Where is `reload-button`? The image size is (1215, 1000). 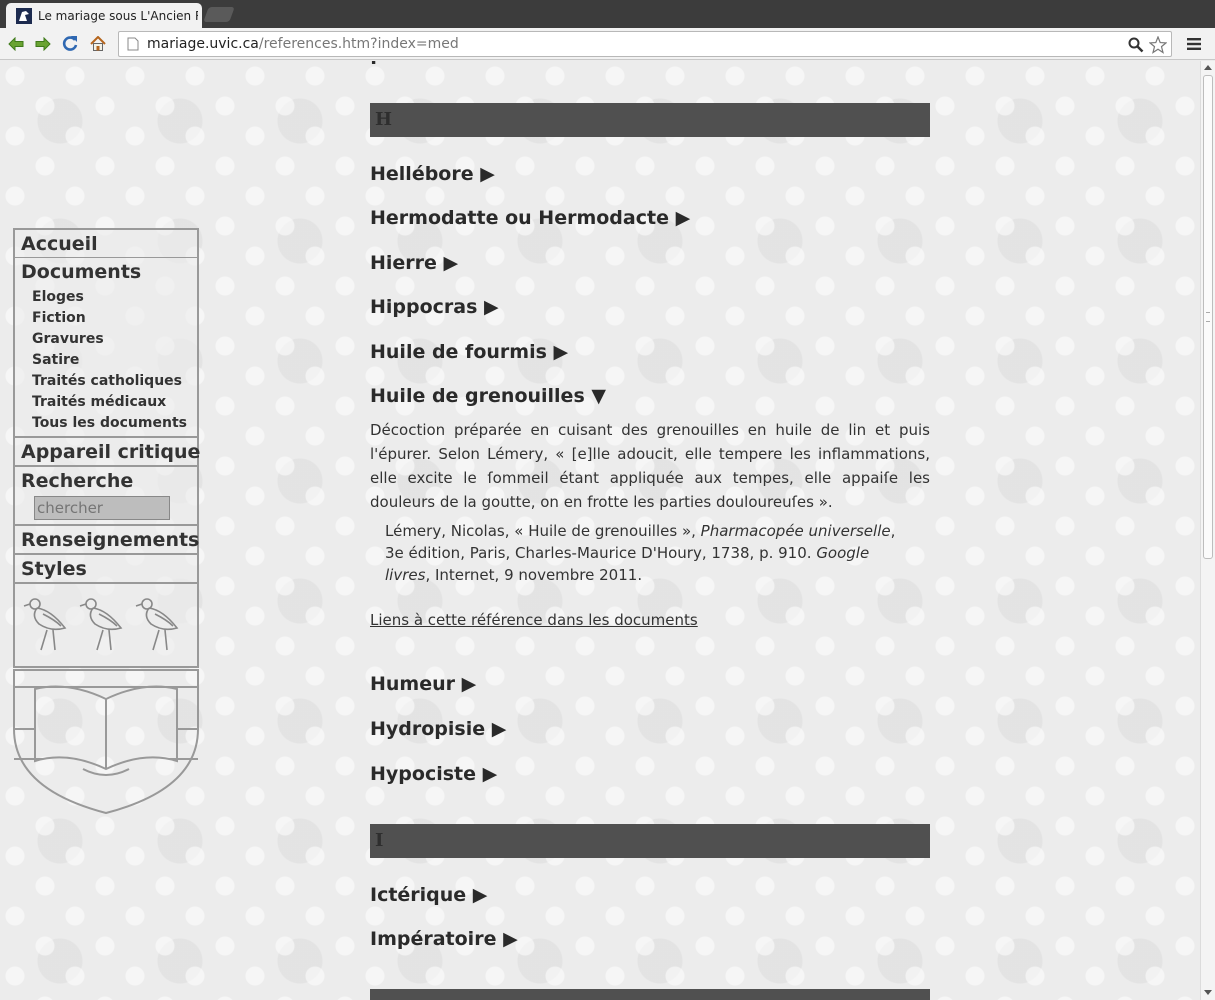 reload-button is located at coordinates (70, 44).